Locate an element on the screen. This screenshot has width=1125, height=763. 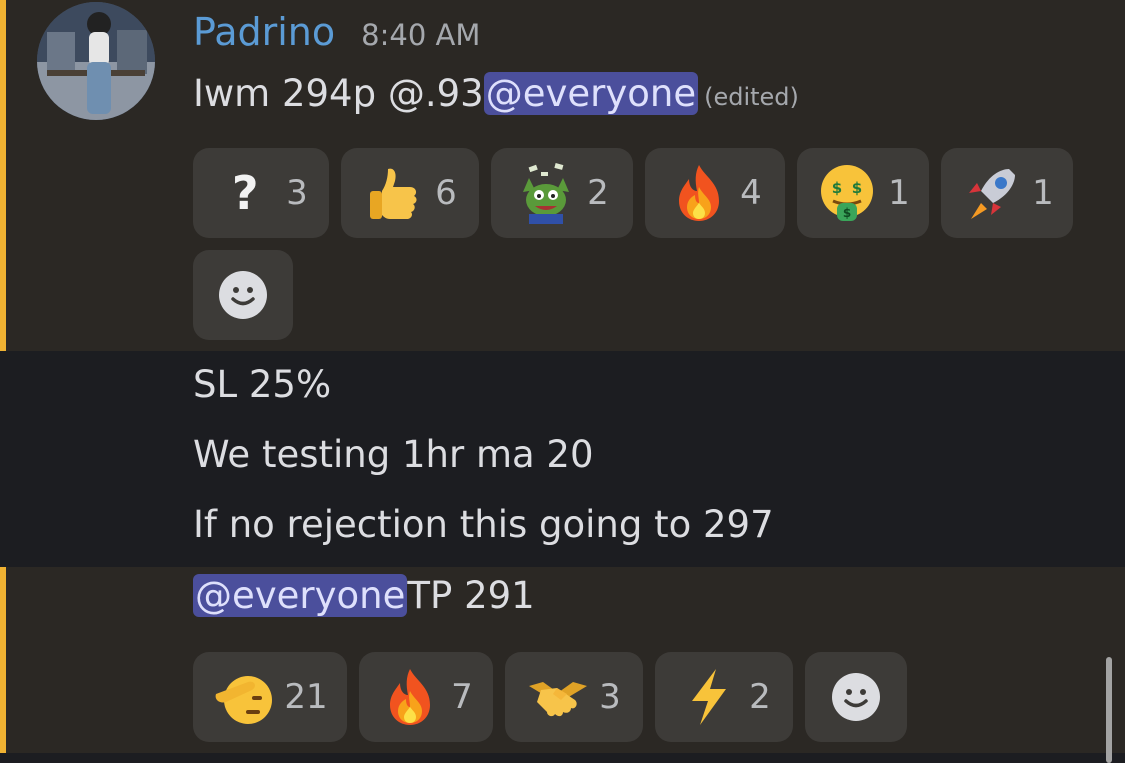
reaction-thumbs-up: 6 is located at coordinates (410, 193).